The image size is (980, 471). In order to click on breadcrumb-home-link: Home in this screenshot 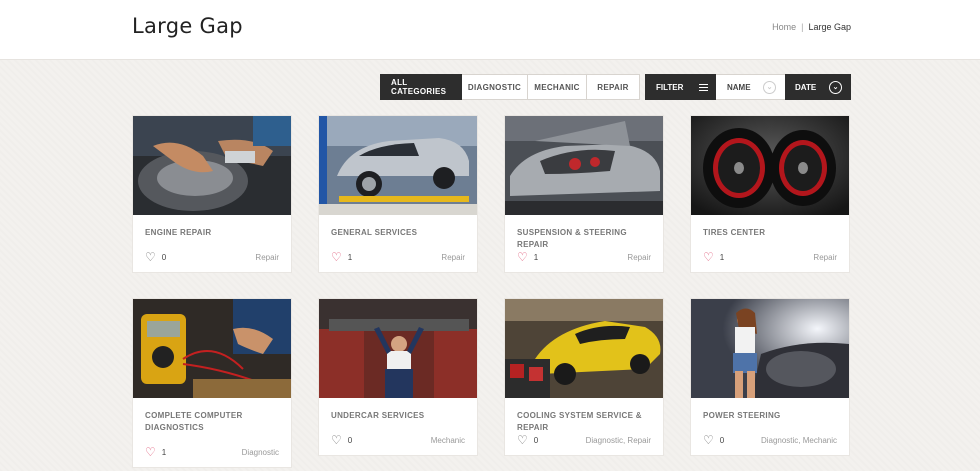, I will do `click(784, 27)`.